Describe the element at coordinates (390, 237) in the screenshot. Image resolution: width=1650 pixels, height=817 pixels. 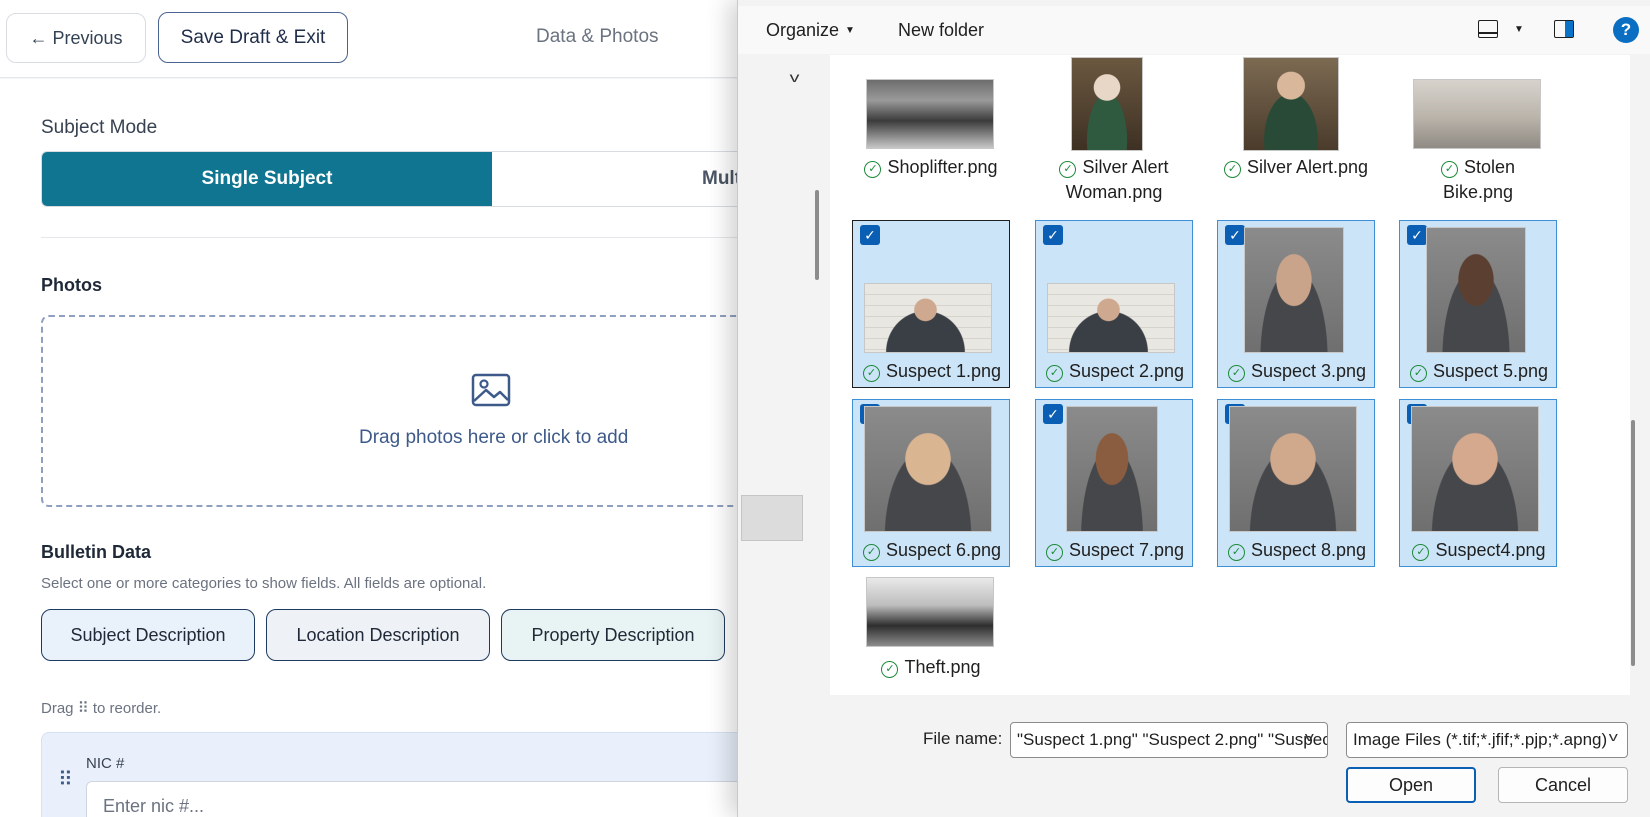
I see `section-divider` at that location.